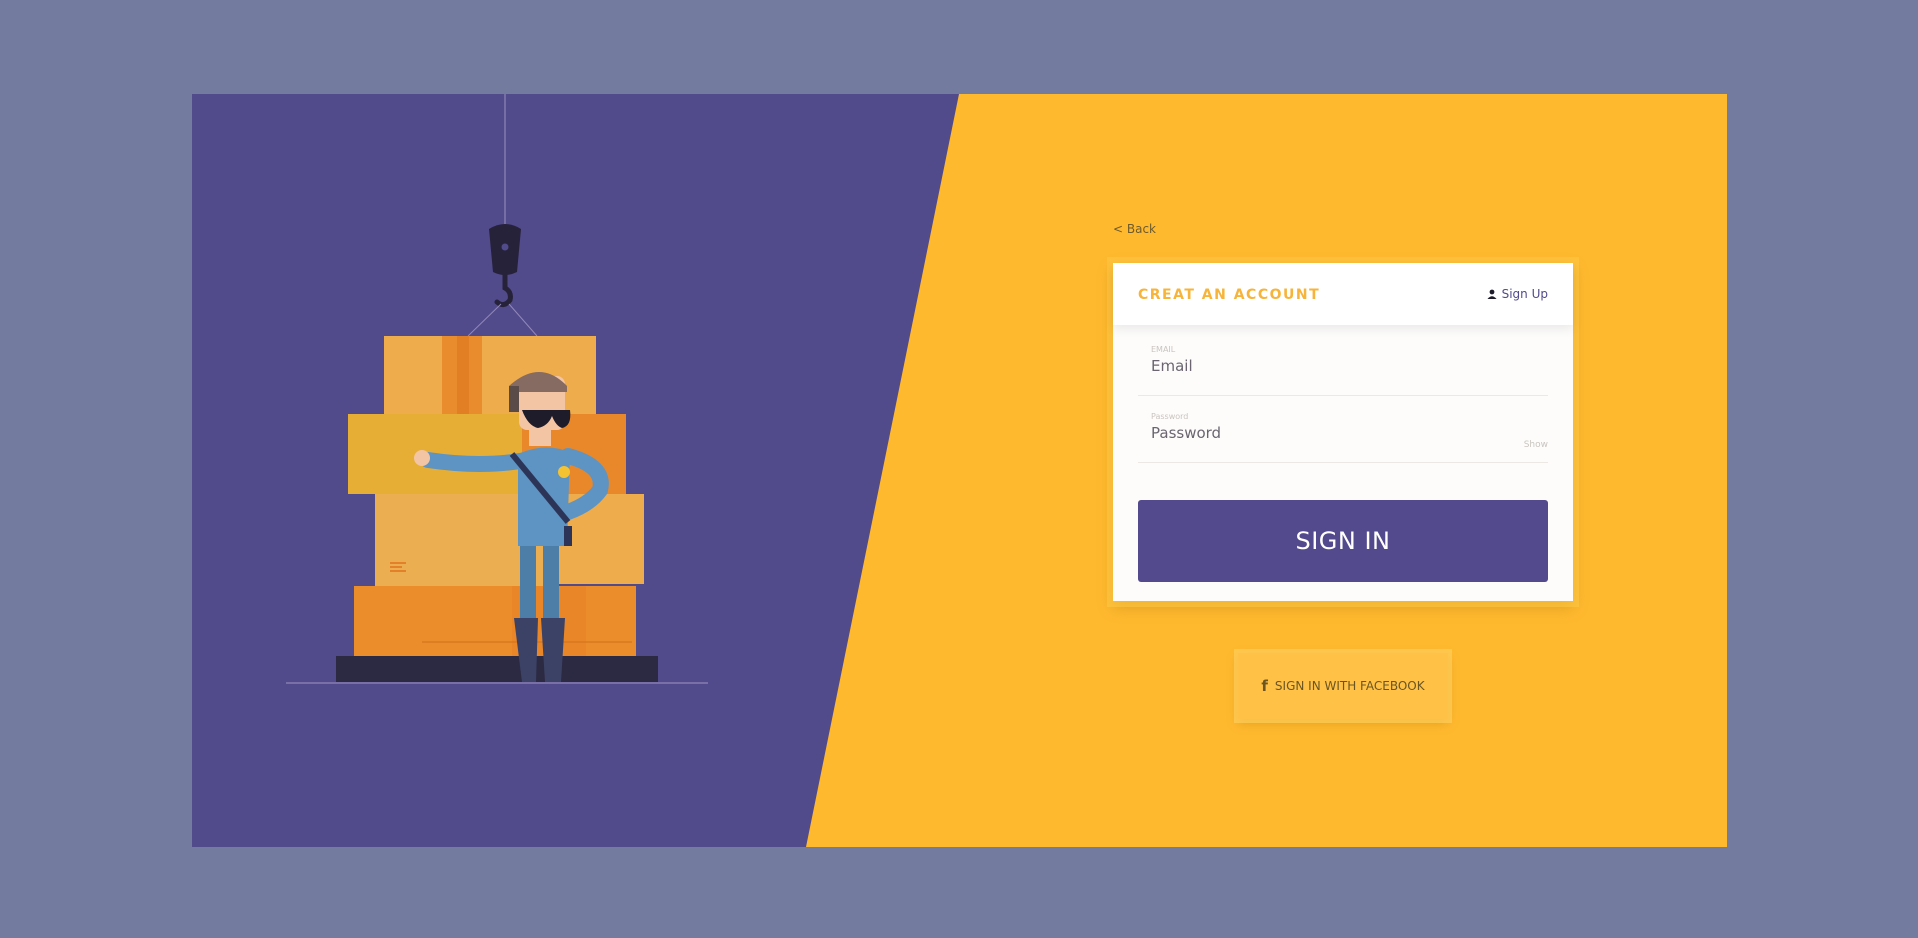 This screenshot has height=938, width=1918. What do you see at coordinates (497, 669) in the screenshot?
I see `pallet` at bounding box center [497, 669].